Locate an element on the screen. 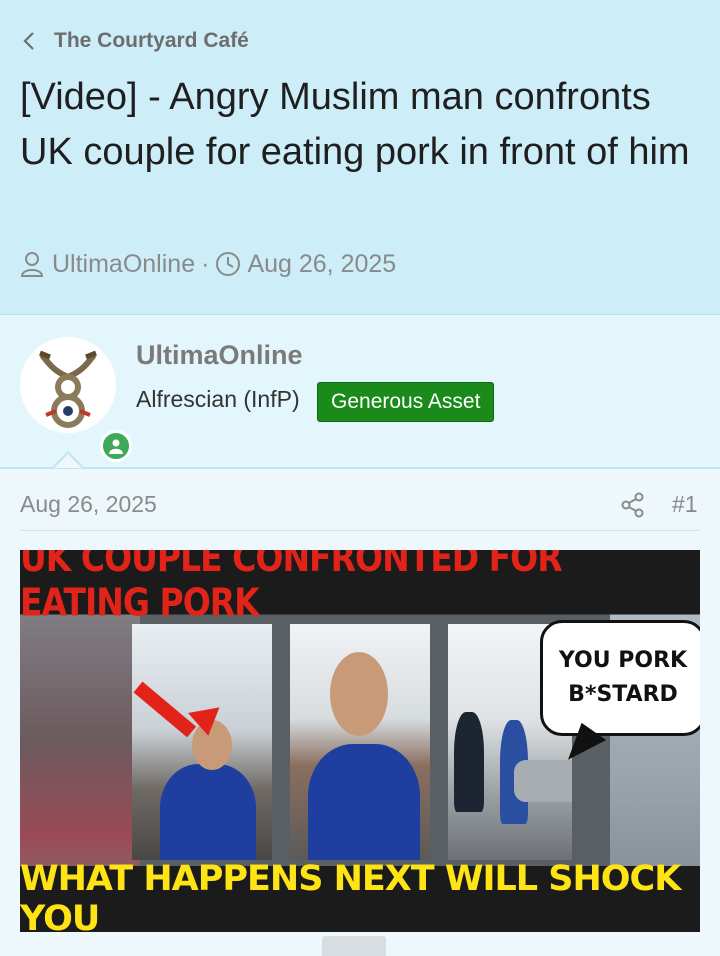  bubble-line-1: YOU PORK is located at coordinates (623, 660).